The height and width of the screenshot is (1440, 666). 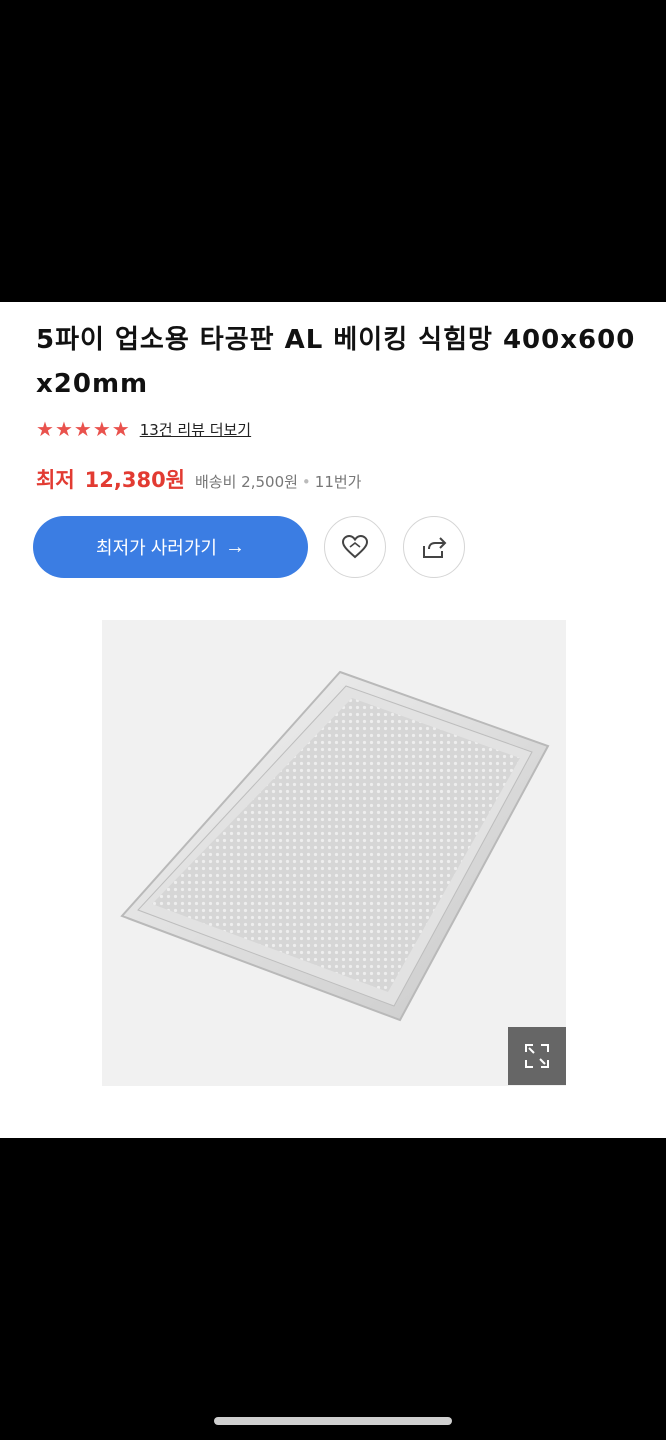 What do you see at coordinates (336, 362) in the screenshot?
I see `product-title: 5파이 업소용 타공판 AL 베이킹 식힘망 400x600x20mm` at bounding box center [336, 362].